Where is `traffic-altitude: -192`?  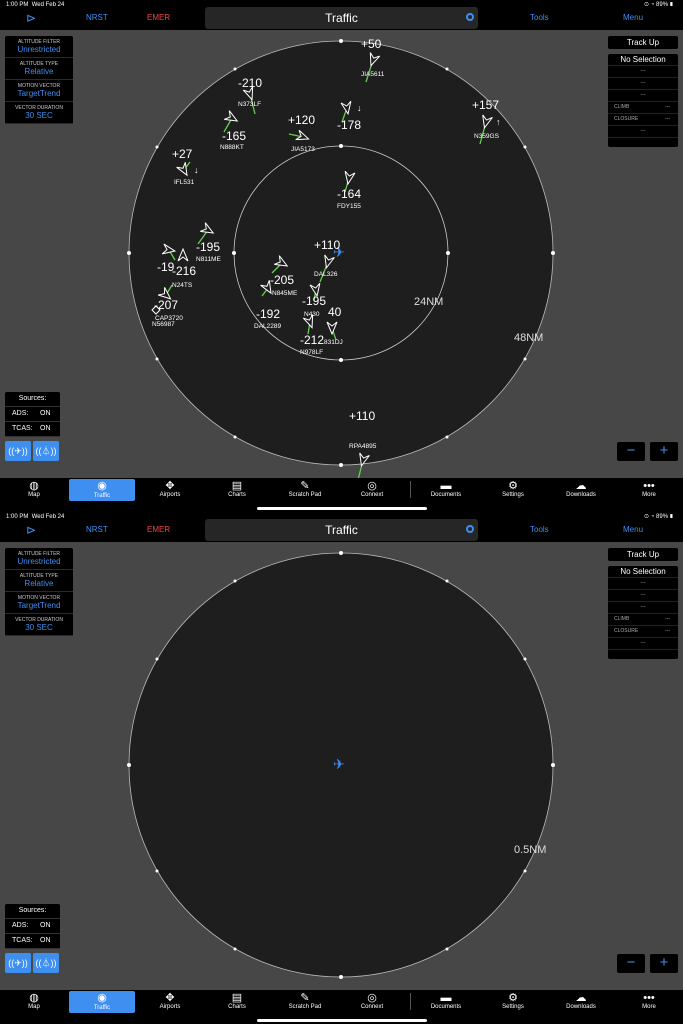
traffic-altitude: -192 is located at coordinates (268, 314).